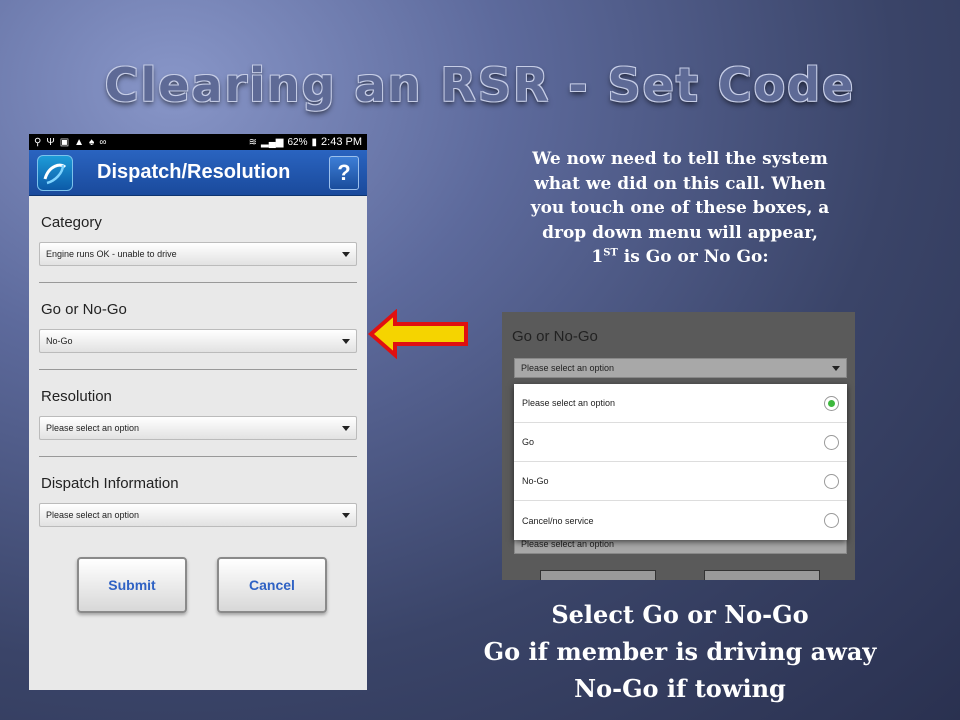 This screenshot has width=960, height=720. I want to click on pointer-arrow-icon, so click(417, 334).